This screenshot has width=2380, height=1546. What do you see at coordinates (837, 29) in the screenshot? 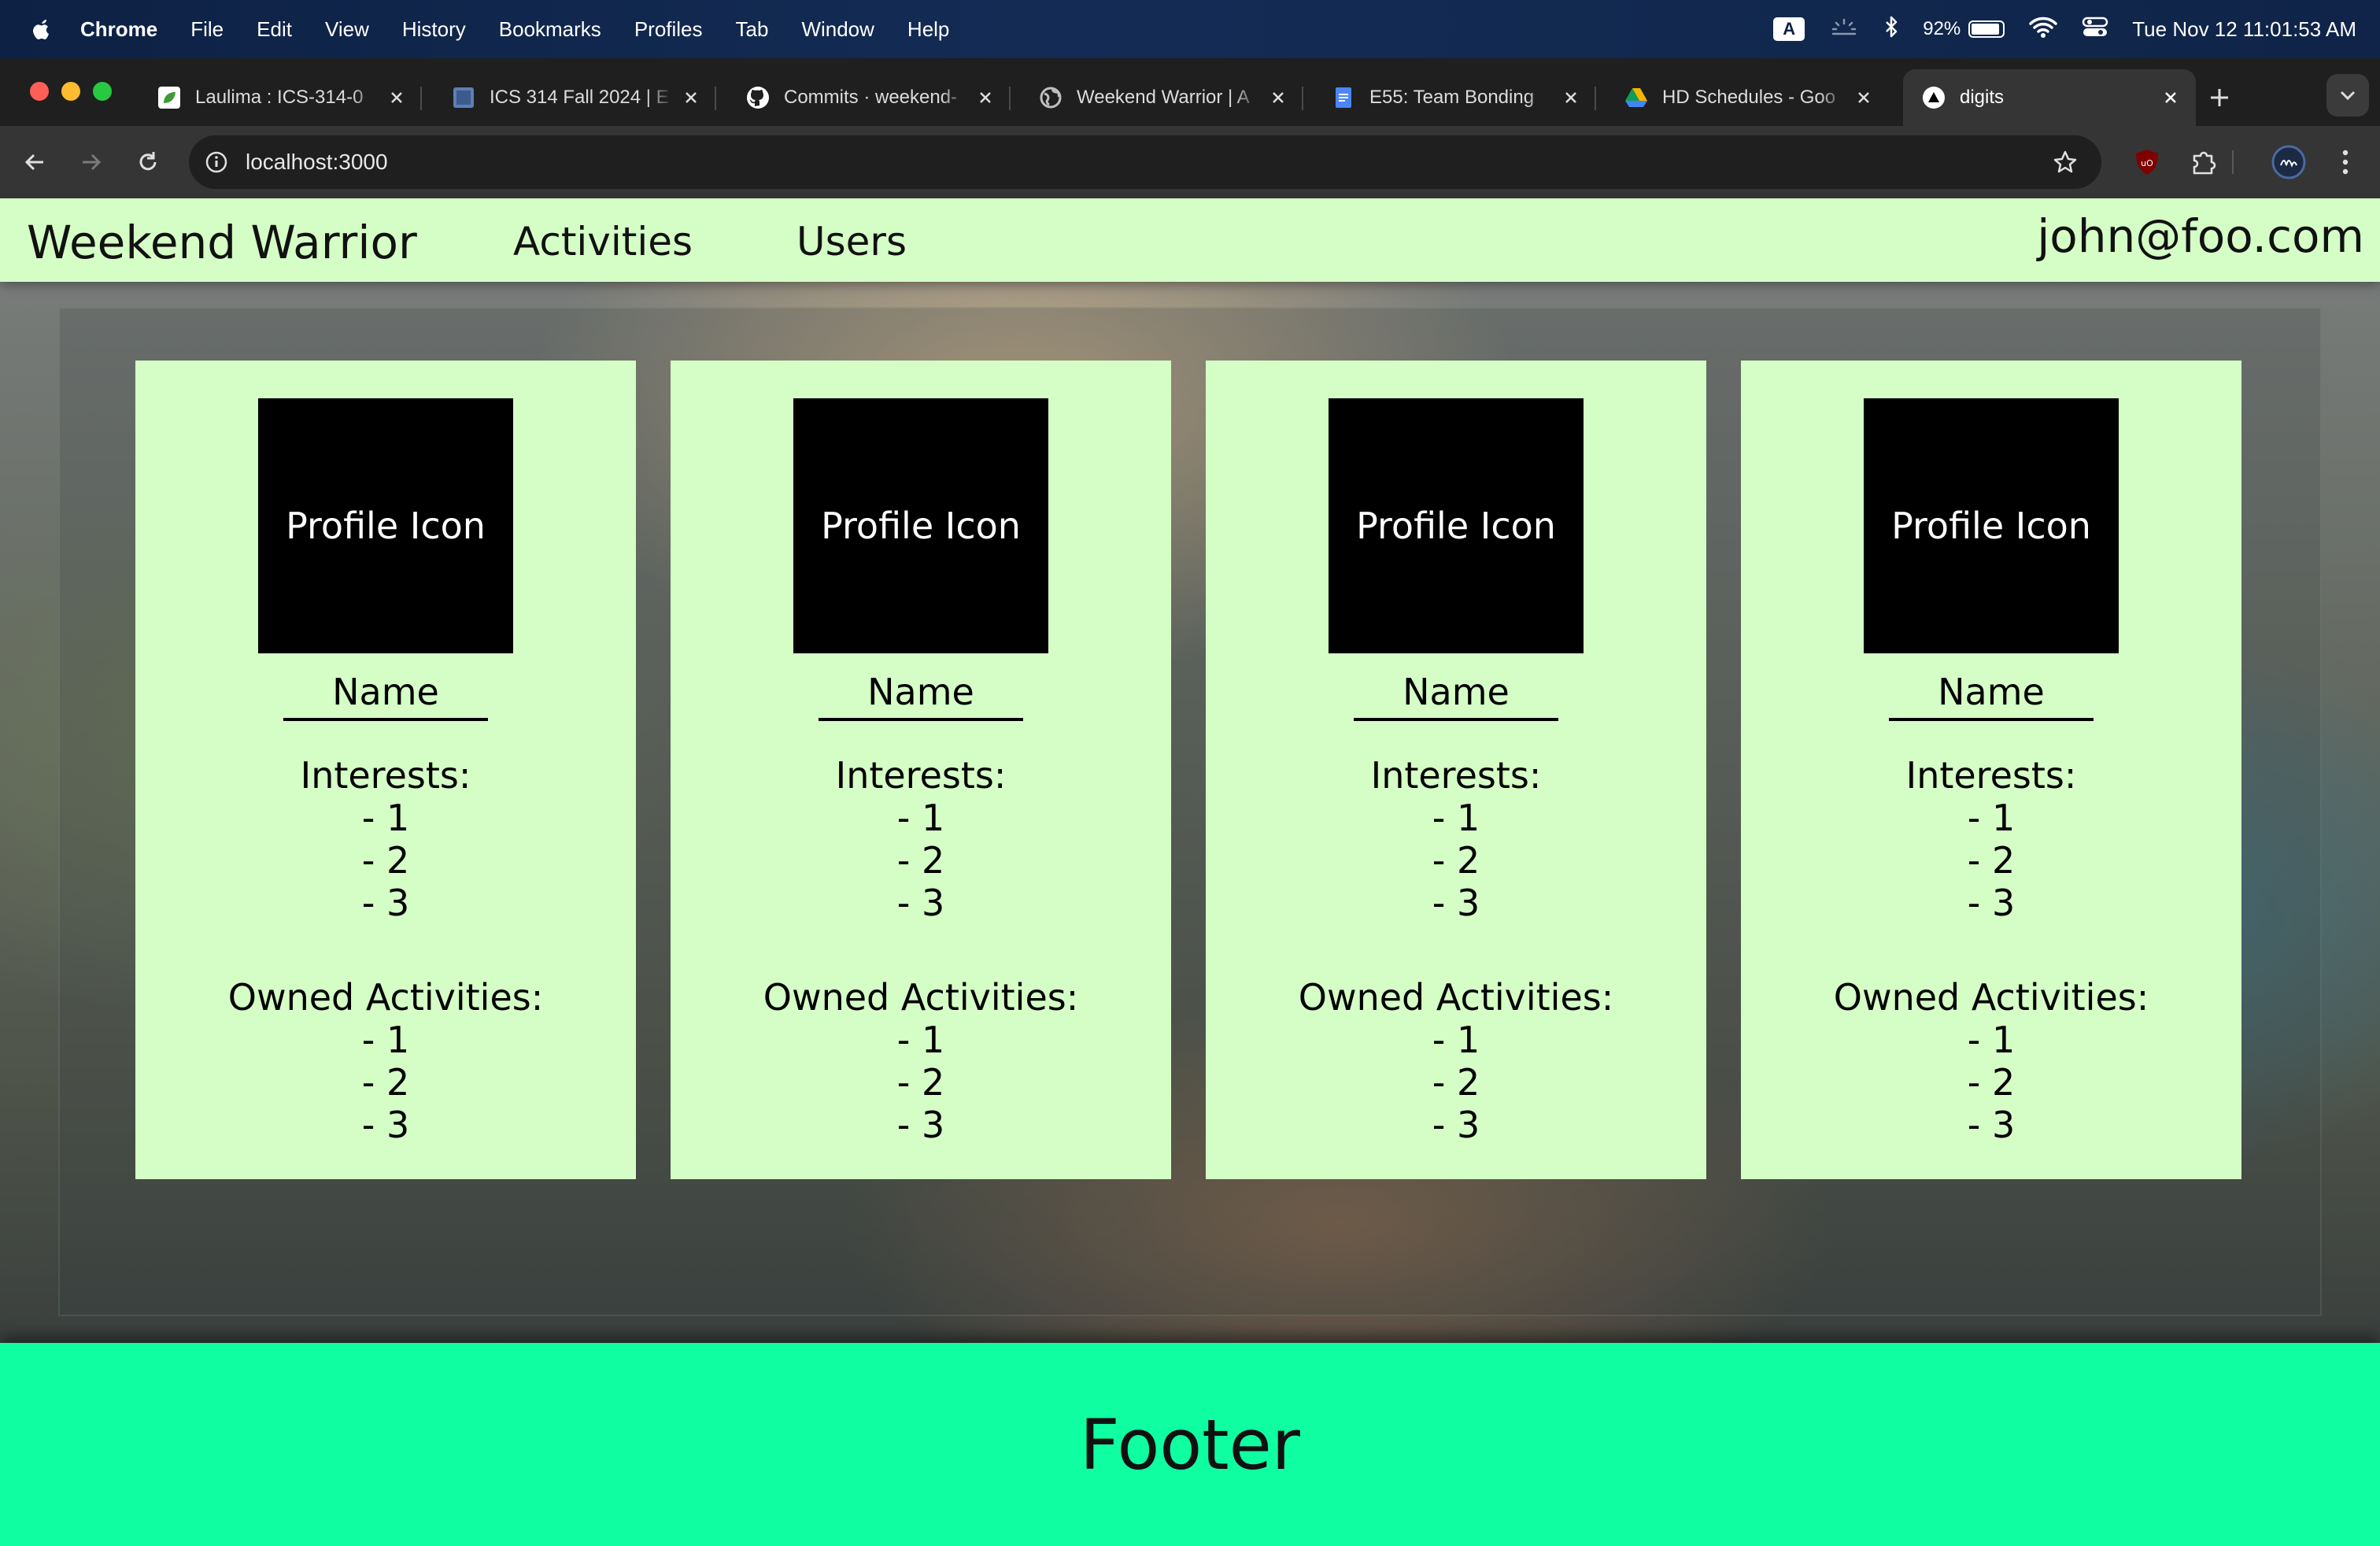
I see `menu-window: Window` at bounding box center [837, 29].